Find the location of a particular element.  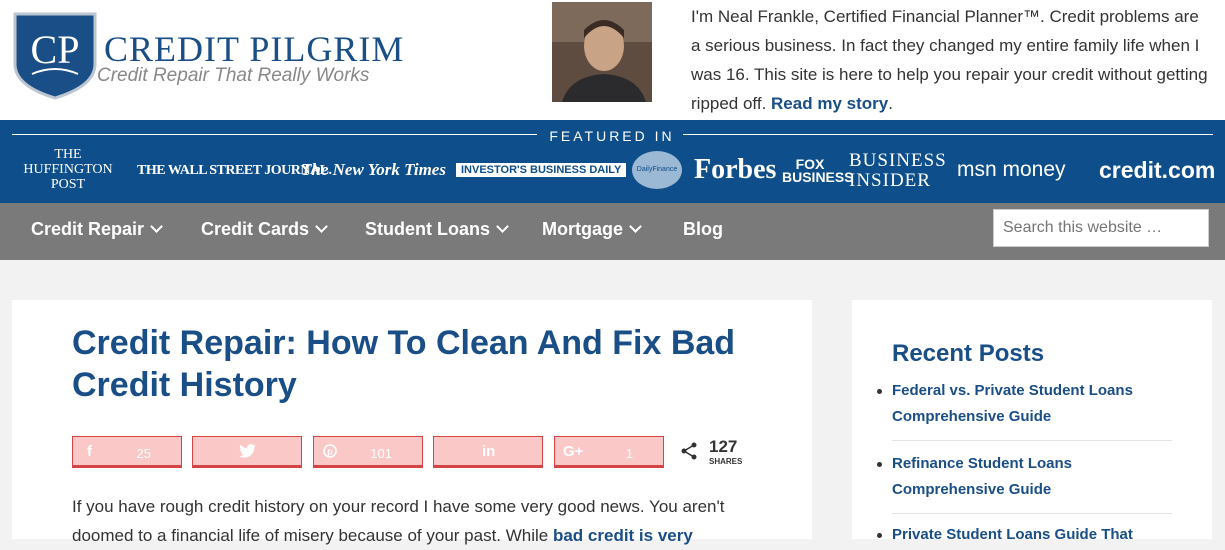

pinterest-icon: p is located at coordinates (330, 451).